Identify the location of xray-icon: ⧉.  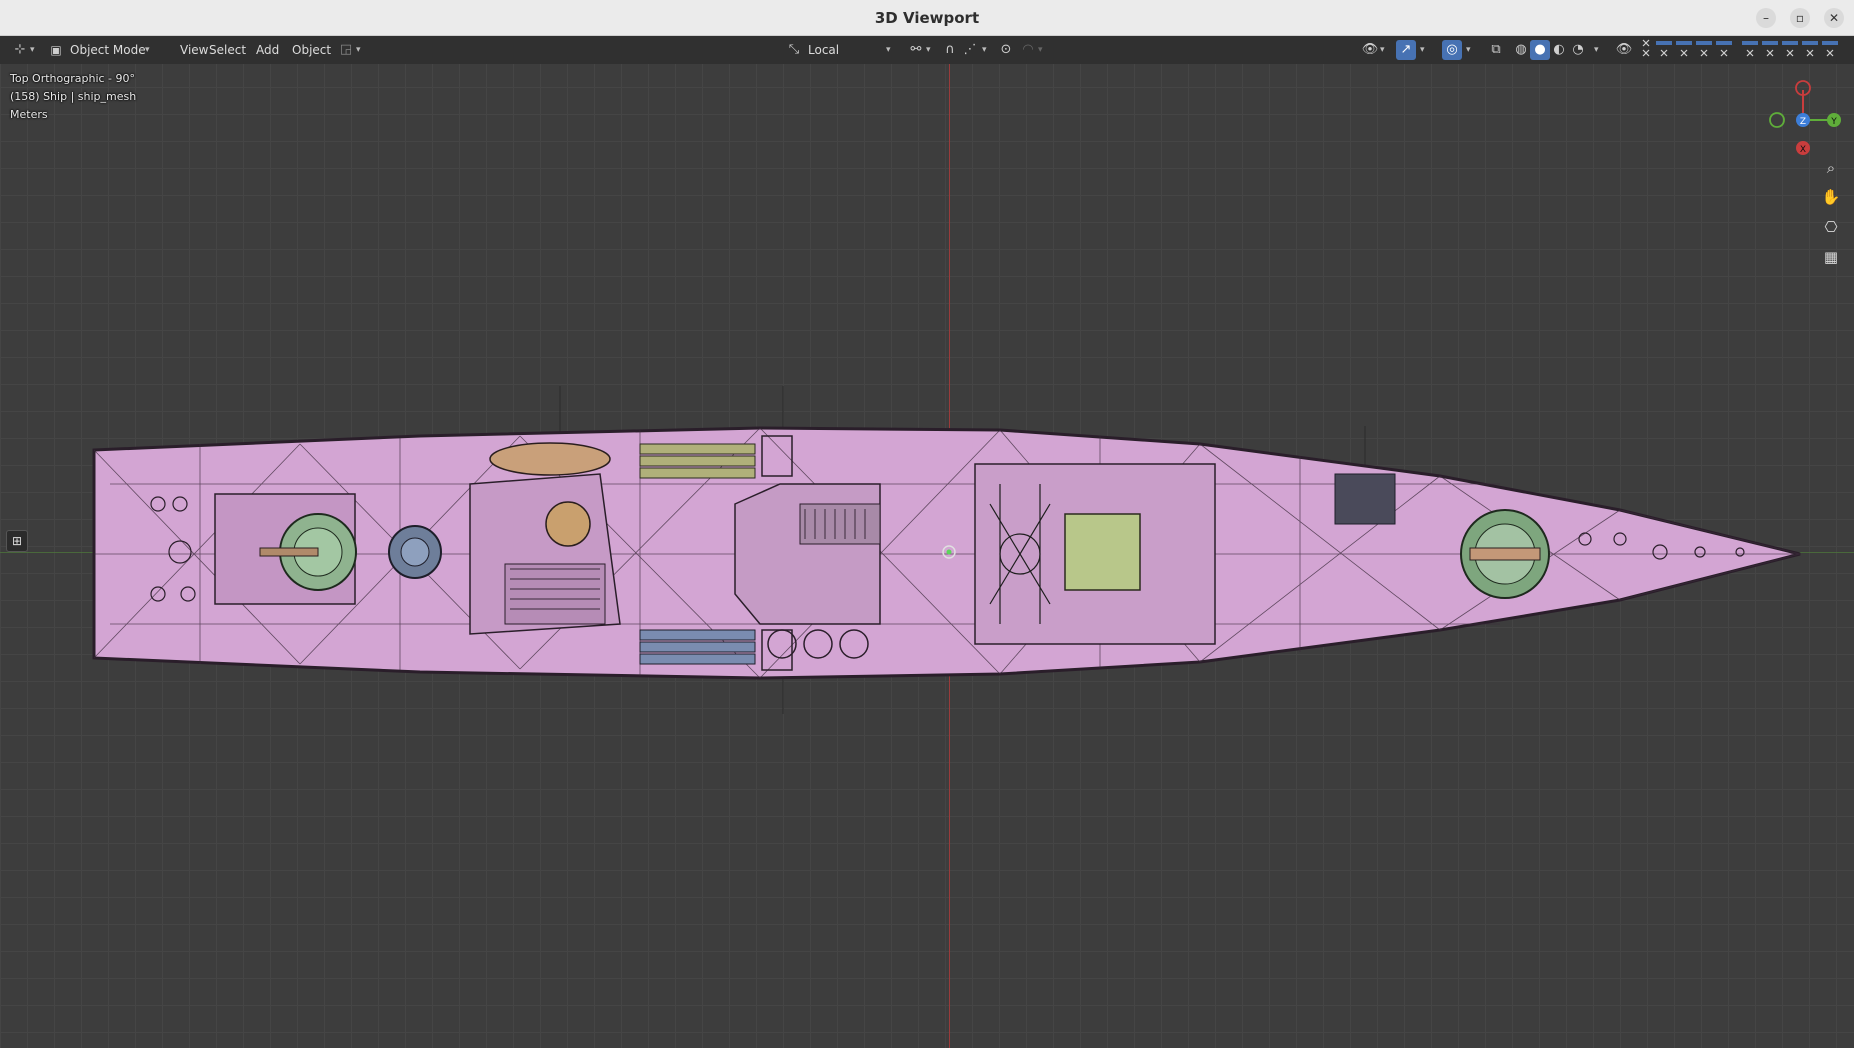
(1496, 50).